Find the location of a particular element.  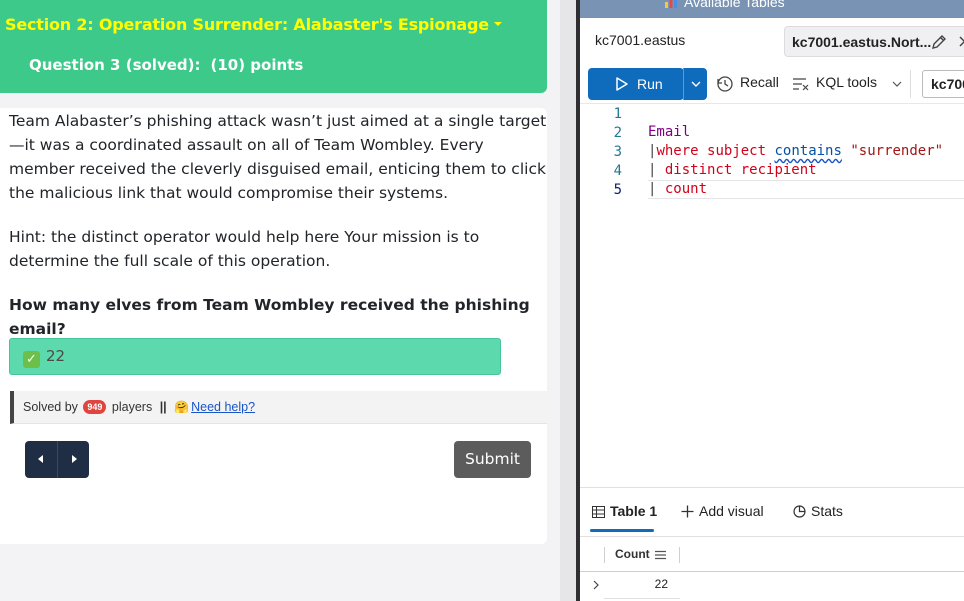

field-token: recipient is located at coordinates (778, 170).